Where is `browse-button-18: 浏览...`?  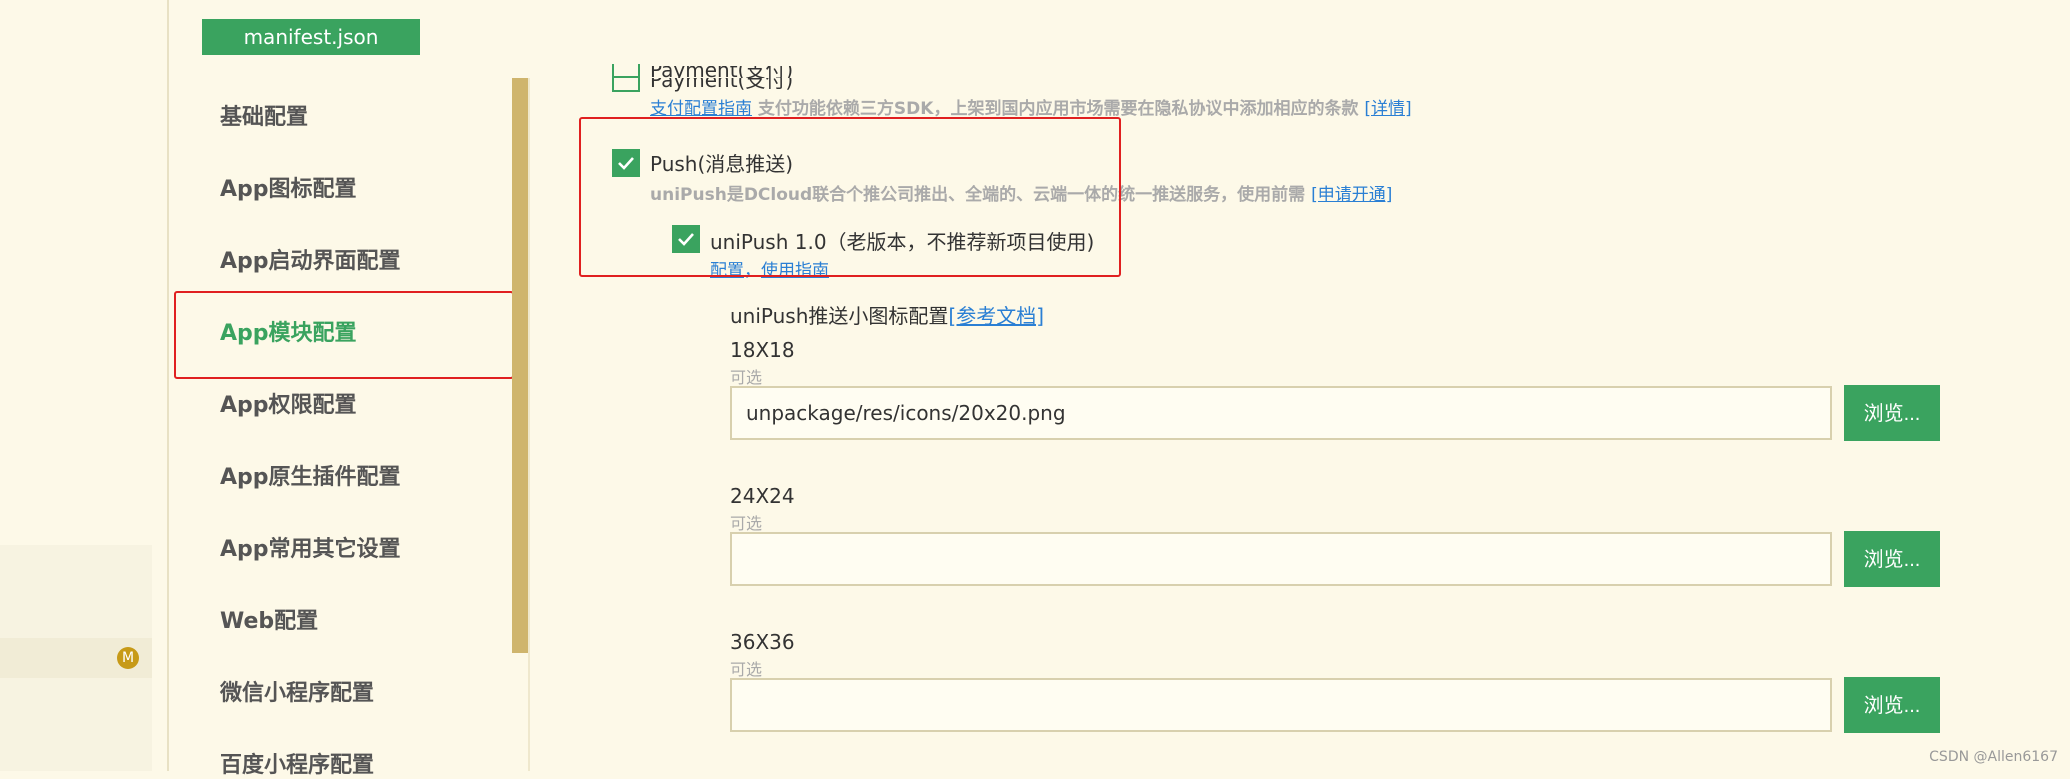
browse-button-18: 浏览... is located at coordinates (1892, 413).